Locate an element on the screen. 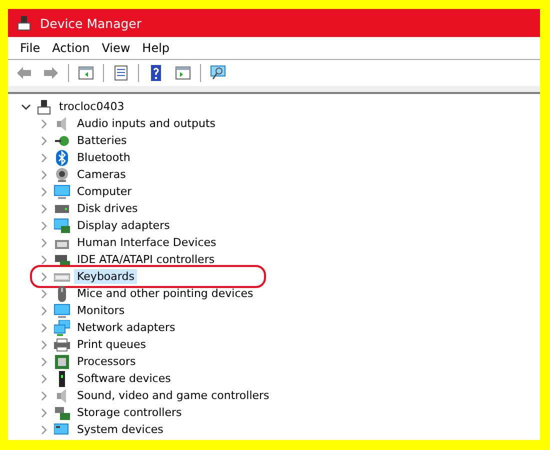  tree-item: Network adapters is located at coordinates (126, 327).